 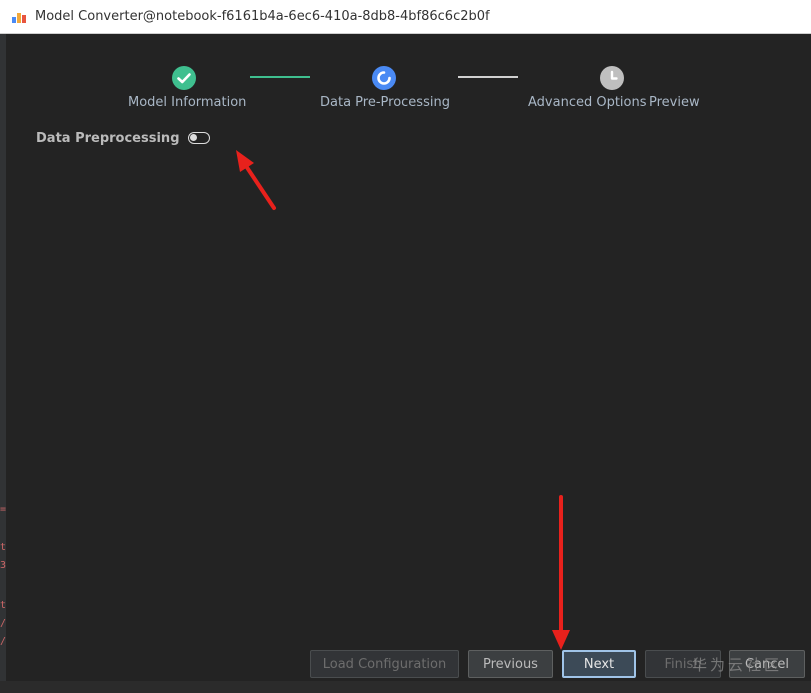 What do you see at coordinates (108, 138) in the screenshot?
I see `data-preprocessing-label: Data Preprocessing` at bounding box center [108, 138].